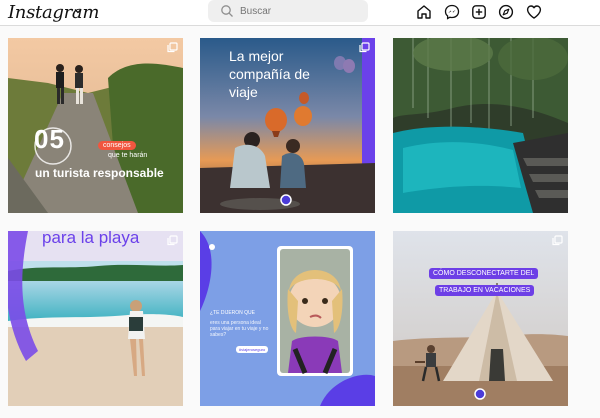 Image resolution: width=600 pixels, height=418 pixels. Describe the element at coordinates (78, 11) in the screenshot. I see `chevron-down-icon` at that location.